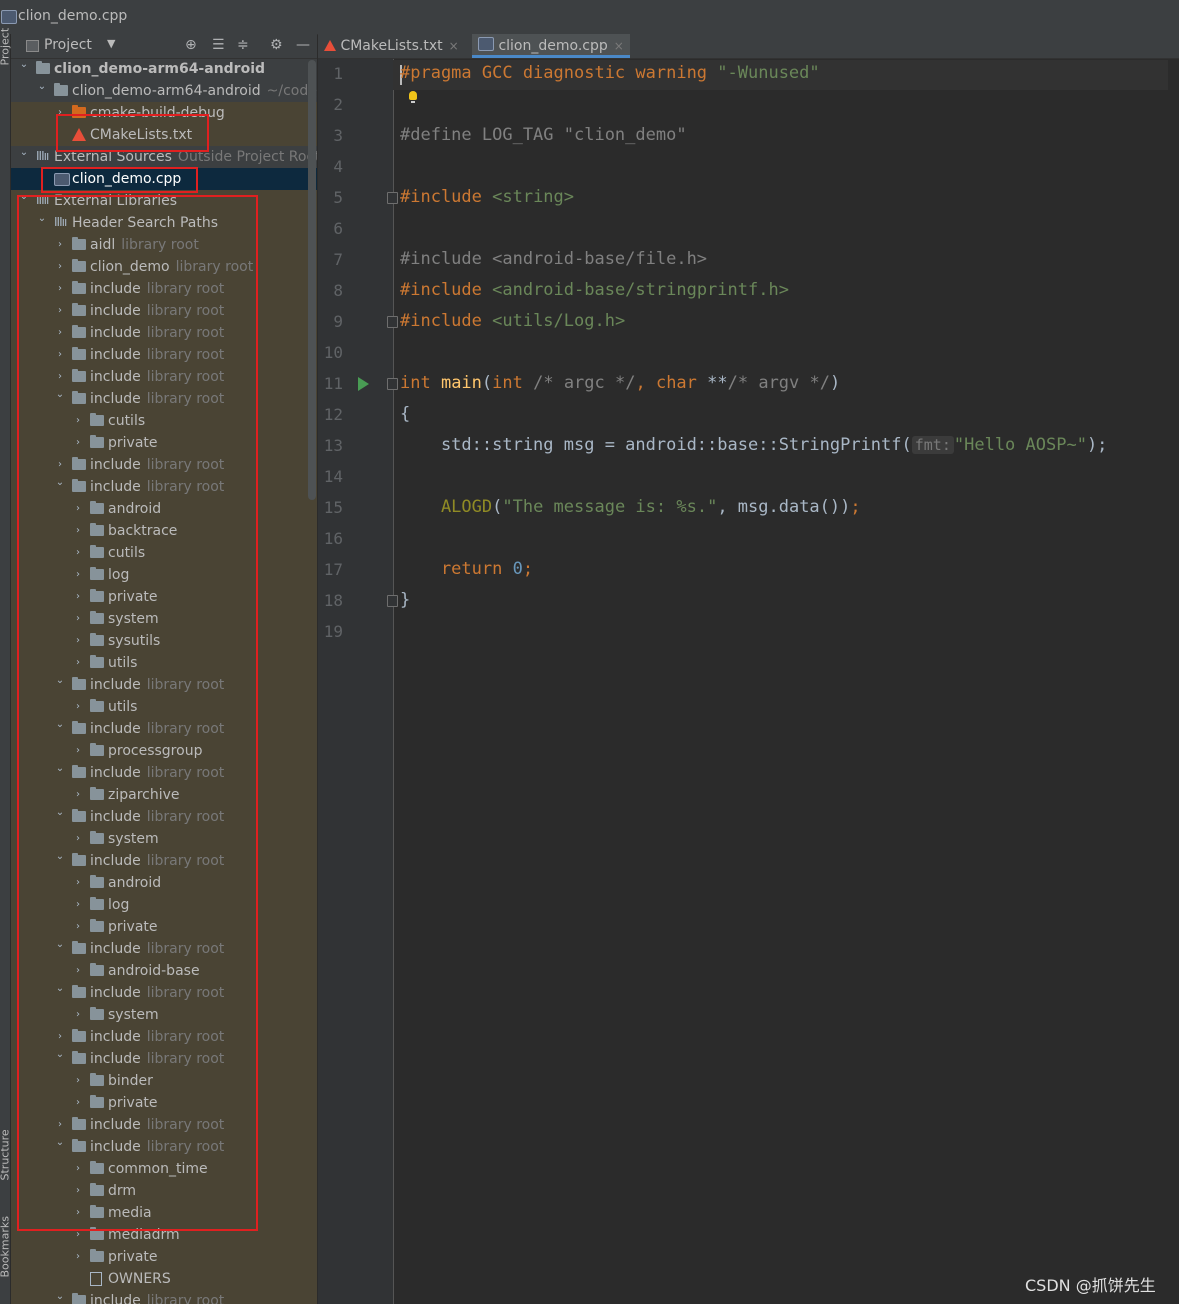 Image resolution: width=1179 pixels, height=1304 pixels. Describe the element at coordinates (338, 197) in the screenshot. I see `line-number: 5` at that location.